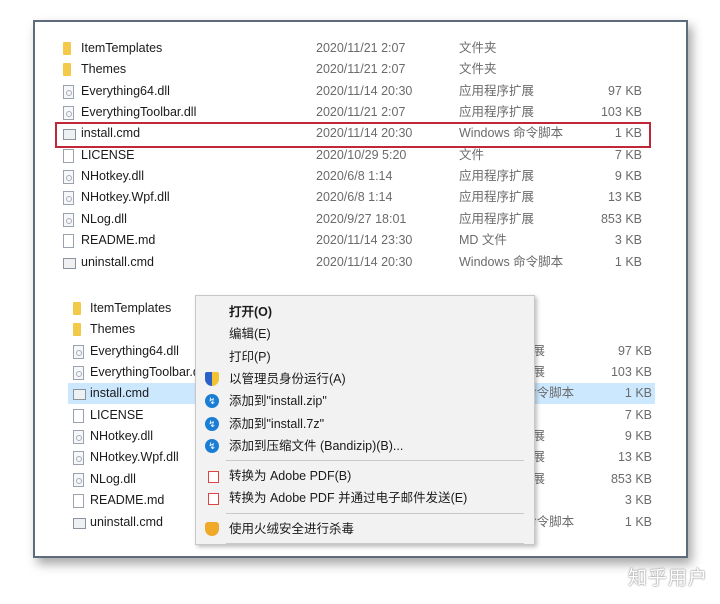 The width and height of the screenshot is (720, 604). I want to click on huorong-shield-icon, so click(212, 528).